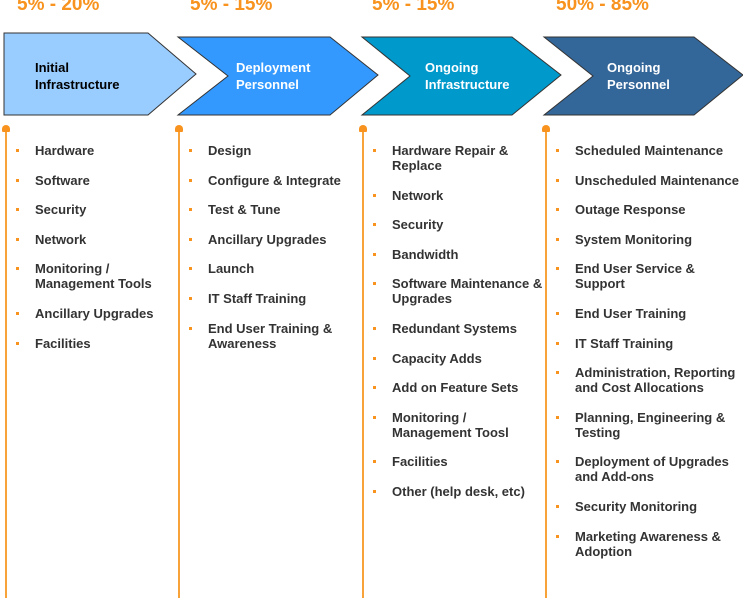 The image size is (743, 598). Describe the element at coordinates (638, 76) in the screenshot. I see `phase-title: Ongoing Personnel` at that location.